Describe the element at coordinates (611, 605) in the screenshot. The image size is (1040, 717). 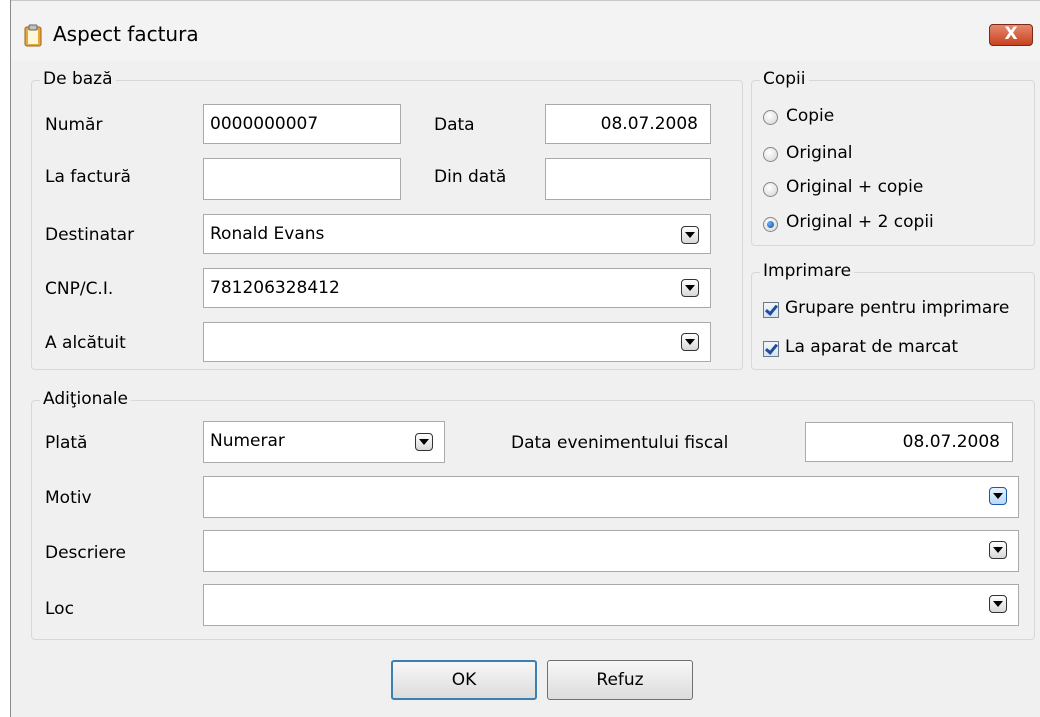
I see `loc-combo` at that location.